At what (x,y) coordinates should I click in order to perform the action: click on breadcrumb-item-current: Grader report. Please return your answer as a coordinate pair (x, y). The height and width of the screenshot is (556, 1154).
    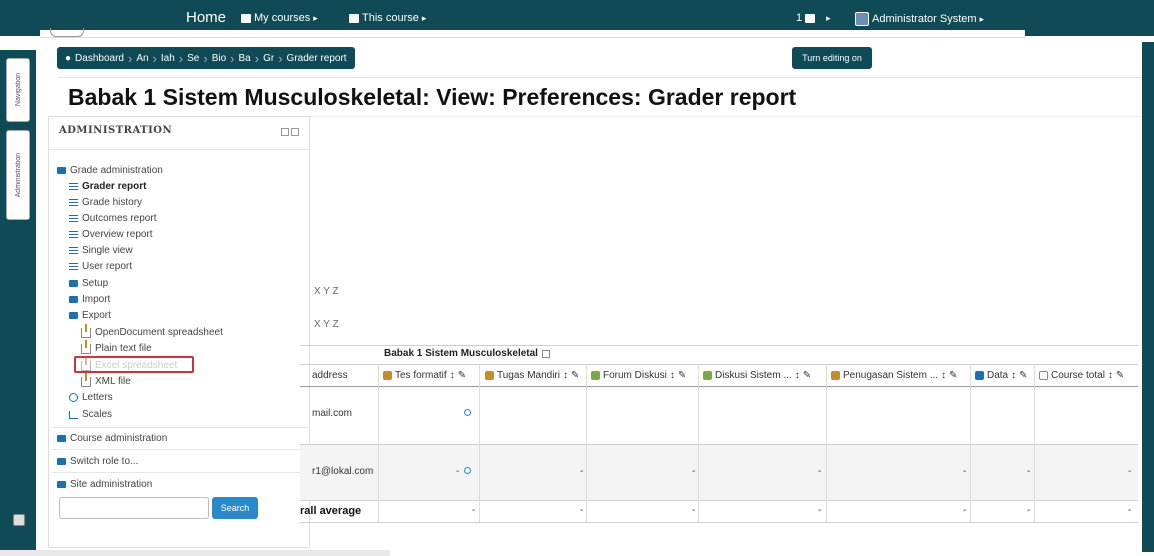
    Looking at the image, I should click on (317, 58).